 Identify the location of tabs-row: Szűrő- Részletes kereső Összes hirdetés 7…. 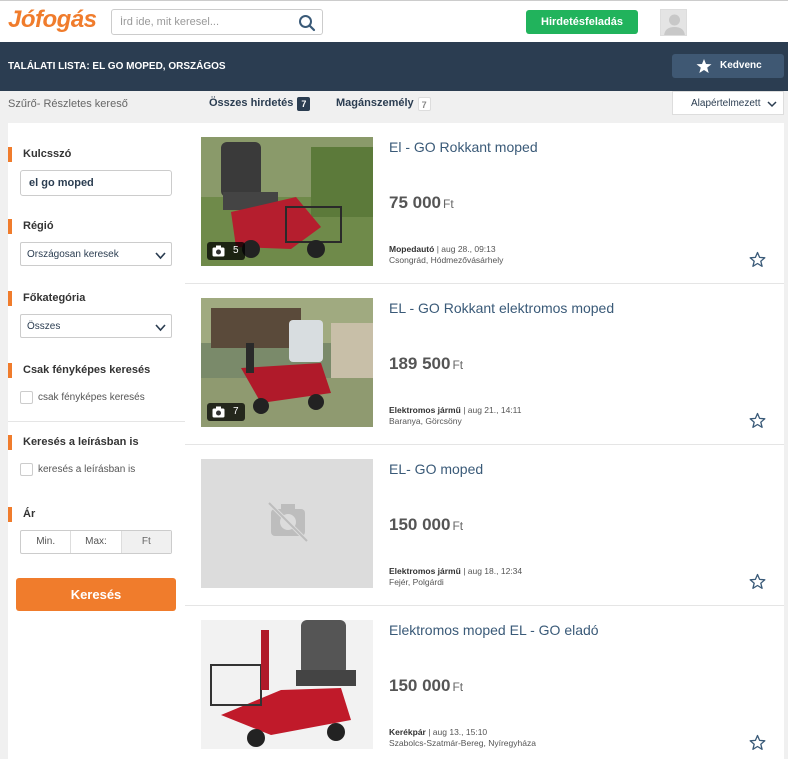
(394, 104).